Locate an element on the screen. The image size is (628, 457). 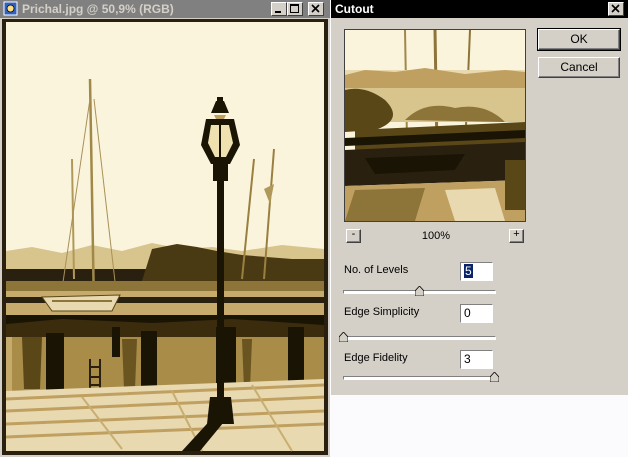
plus-icon: + is located at coordinates (516, 234).